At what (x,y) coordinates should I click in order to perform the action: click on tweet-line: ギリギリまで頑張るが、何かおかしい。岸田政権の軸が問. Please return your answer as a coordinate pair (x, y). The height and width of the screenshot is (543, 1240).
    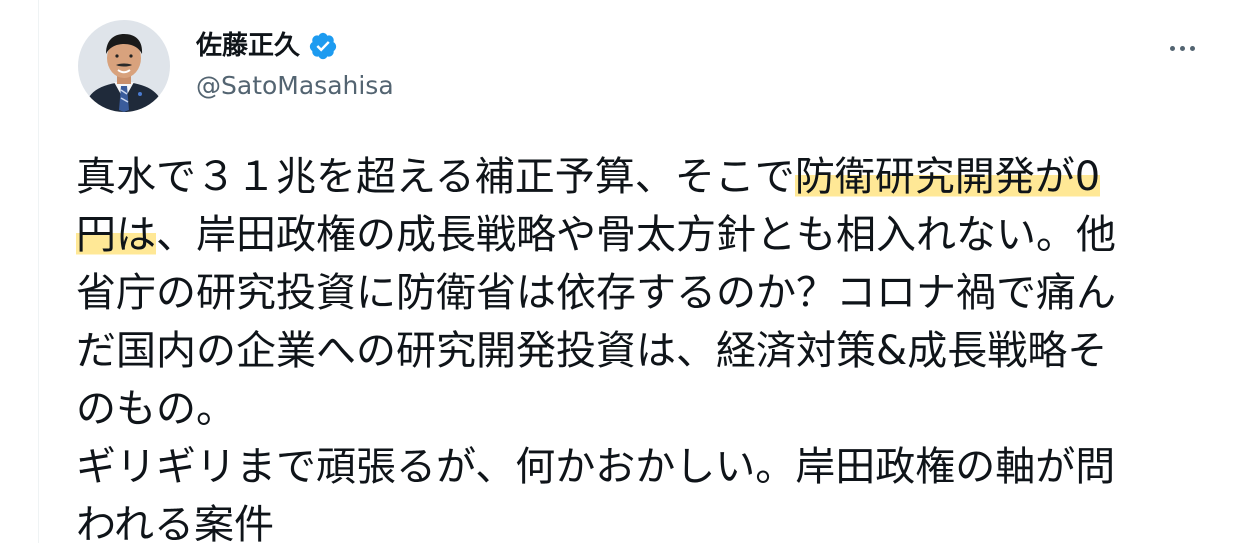
    Looking at the image, I should click on (641, 467).